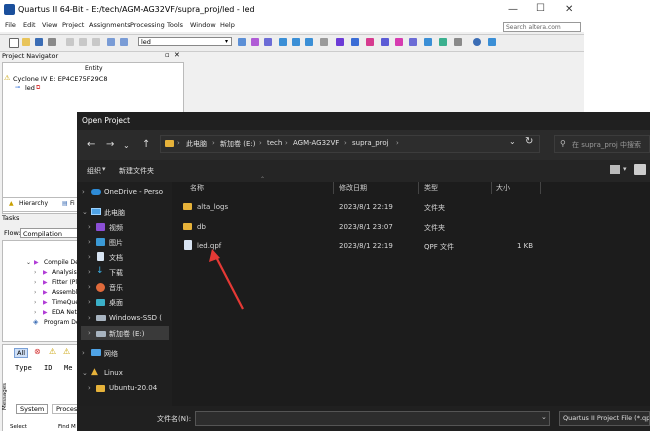 Image resolution: width=650 pixels, height=431 pixels. Describe the element at coordinates (113, 373) in the screenshot. I see `sidebar-linux: Linux` at that location.